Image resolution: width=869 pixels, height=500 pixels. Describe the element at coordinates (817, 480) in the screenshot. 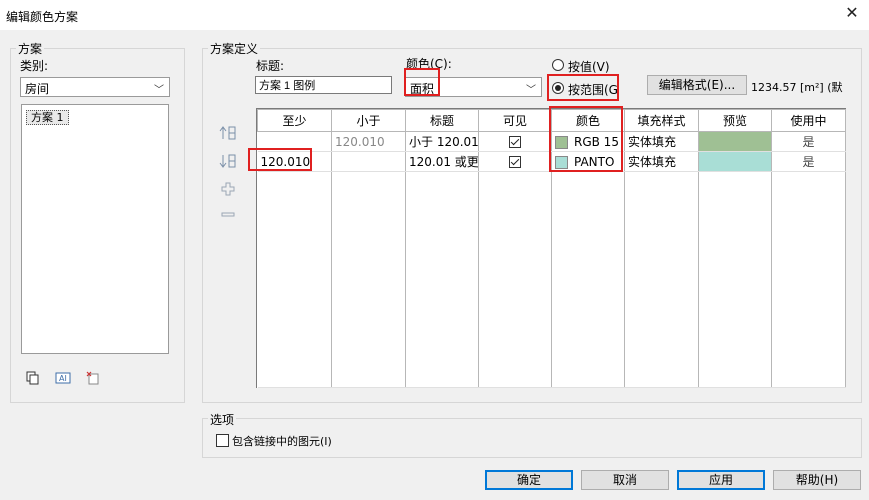

I see `help-button: 帮助(H)` at that location.